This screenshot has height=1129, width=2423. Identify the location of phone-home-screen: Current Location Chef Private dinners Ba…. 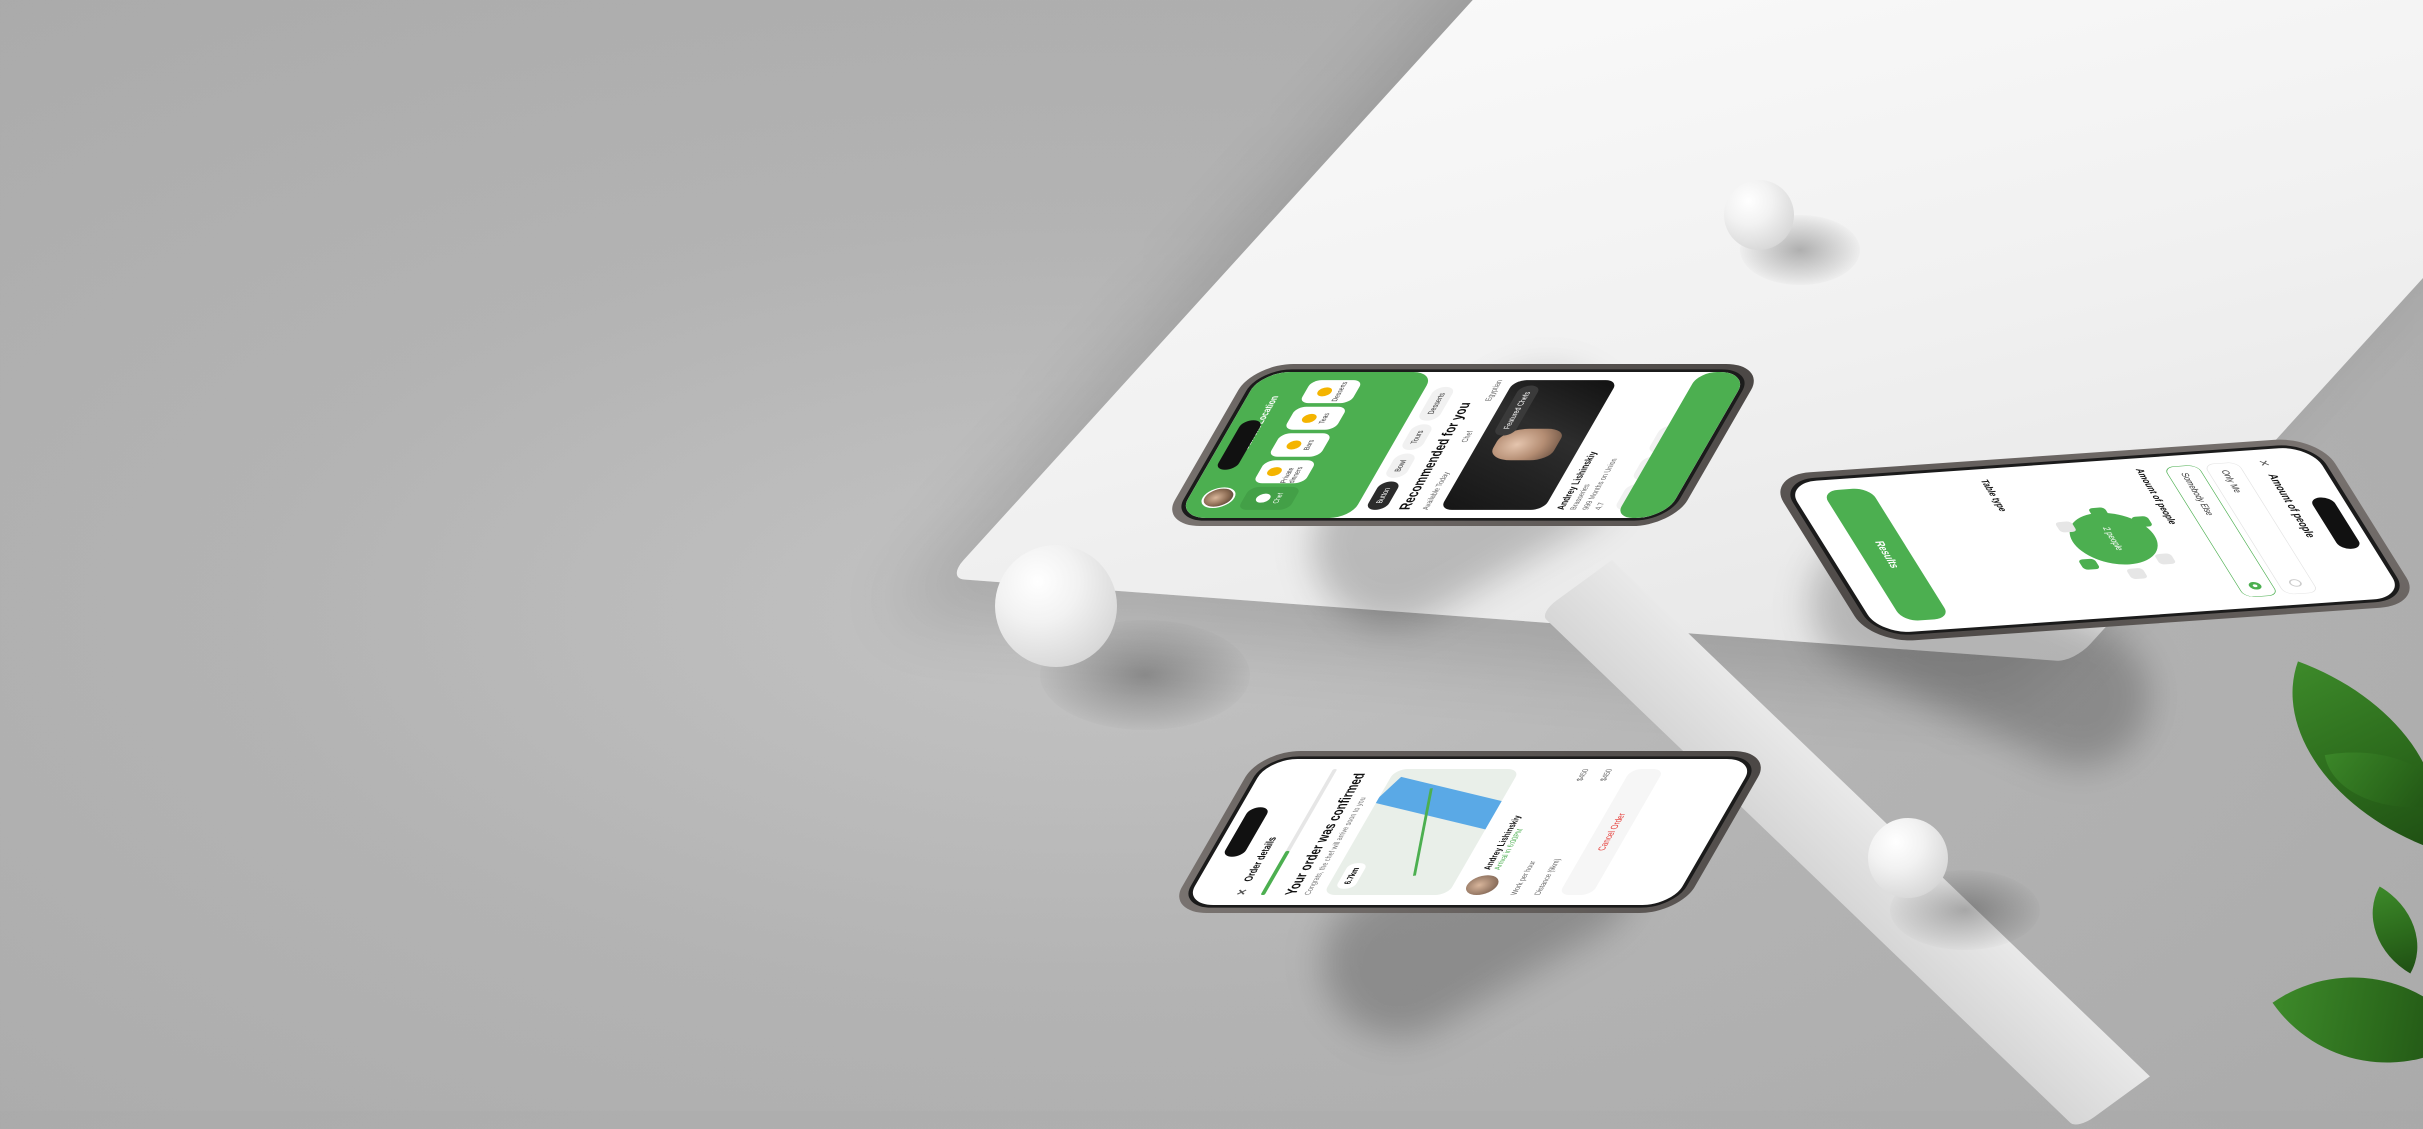
(1463, 445).